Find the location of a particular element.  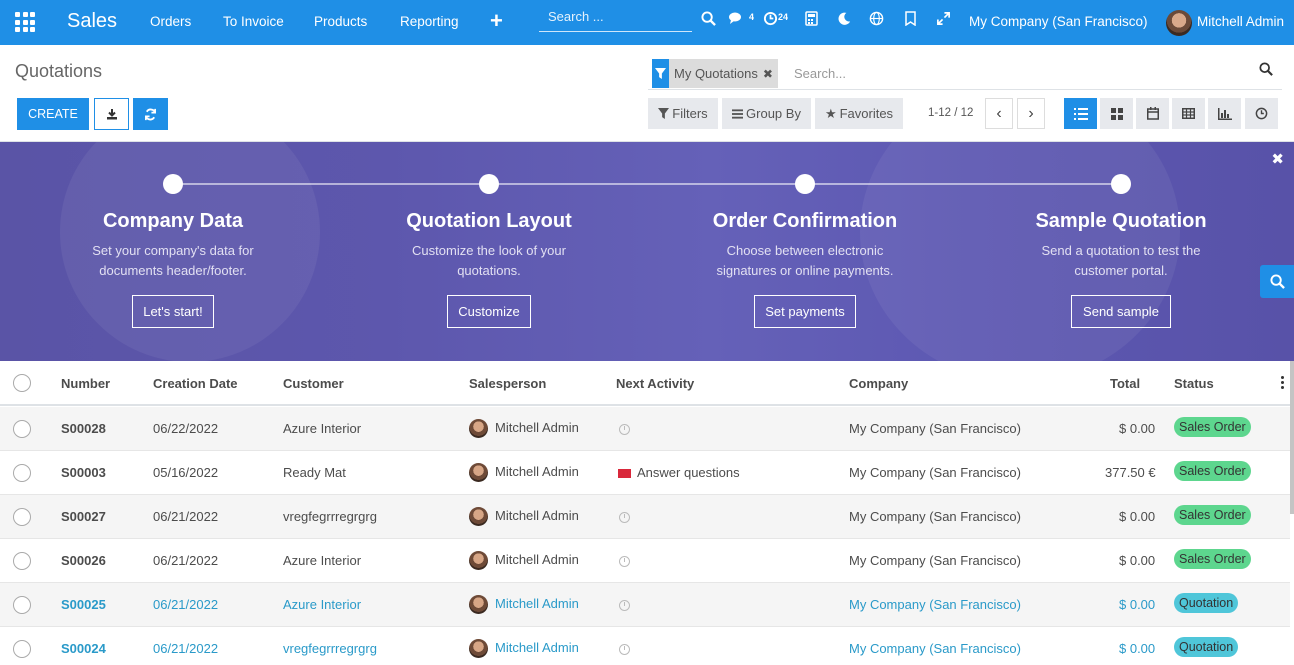

sync-refresh-button is located at coordinates (150, 114).